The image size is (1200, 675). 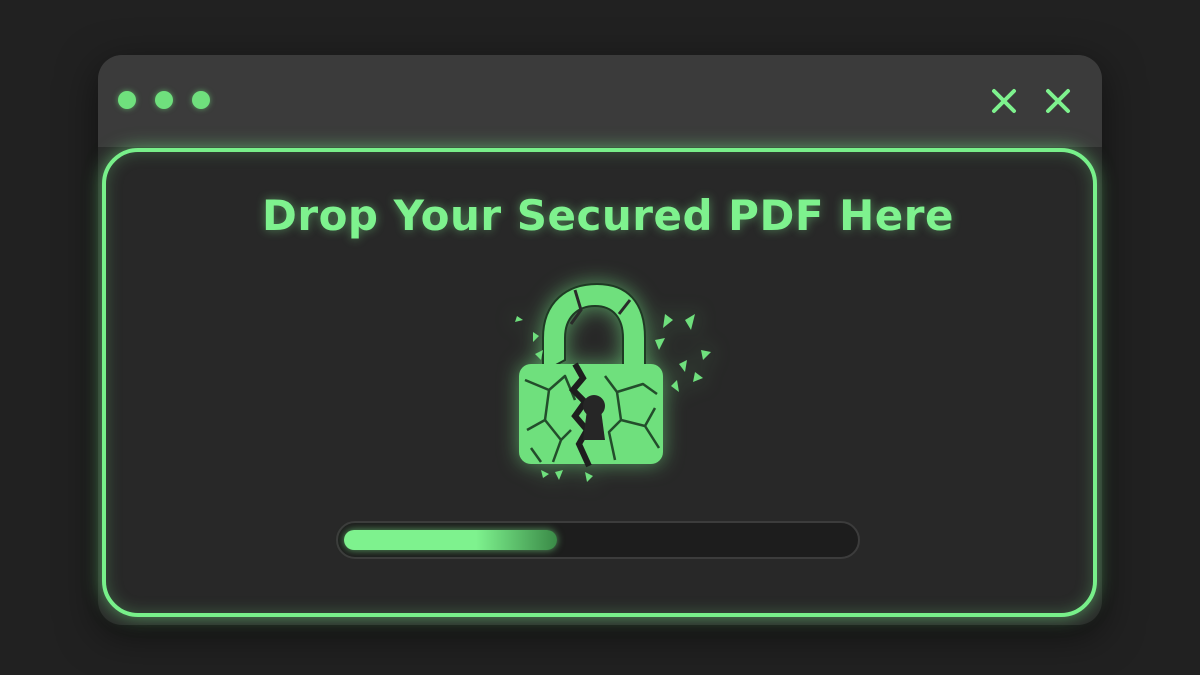 I want to click on drop-zone-title: Drop Your Secured PDF Here, so click(x=608, y=215).